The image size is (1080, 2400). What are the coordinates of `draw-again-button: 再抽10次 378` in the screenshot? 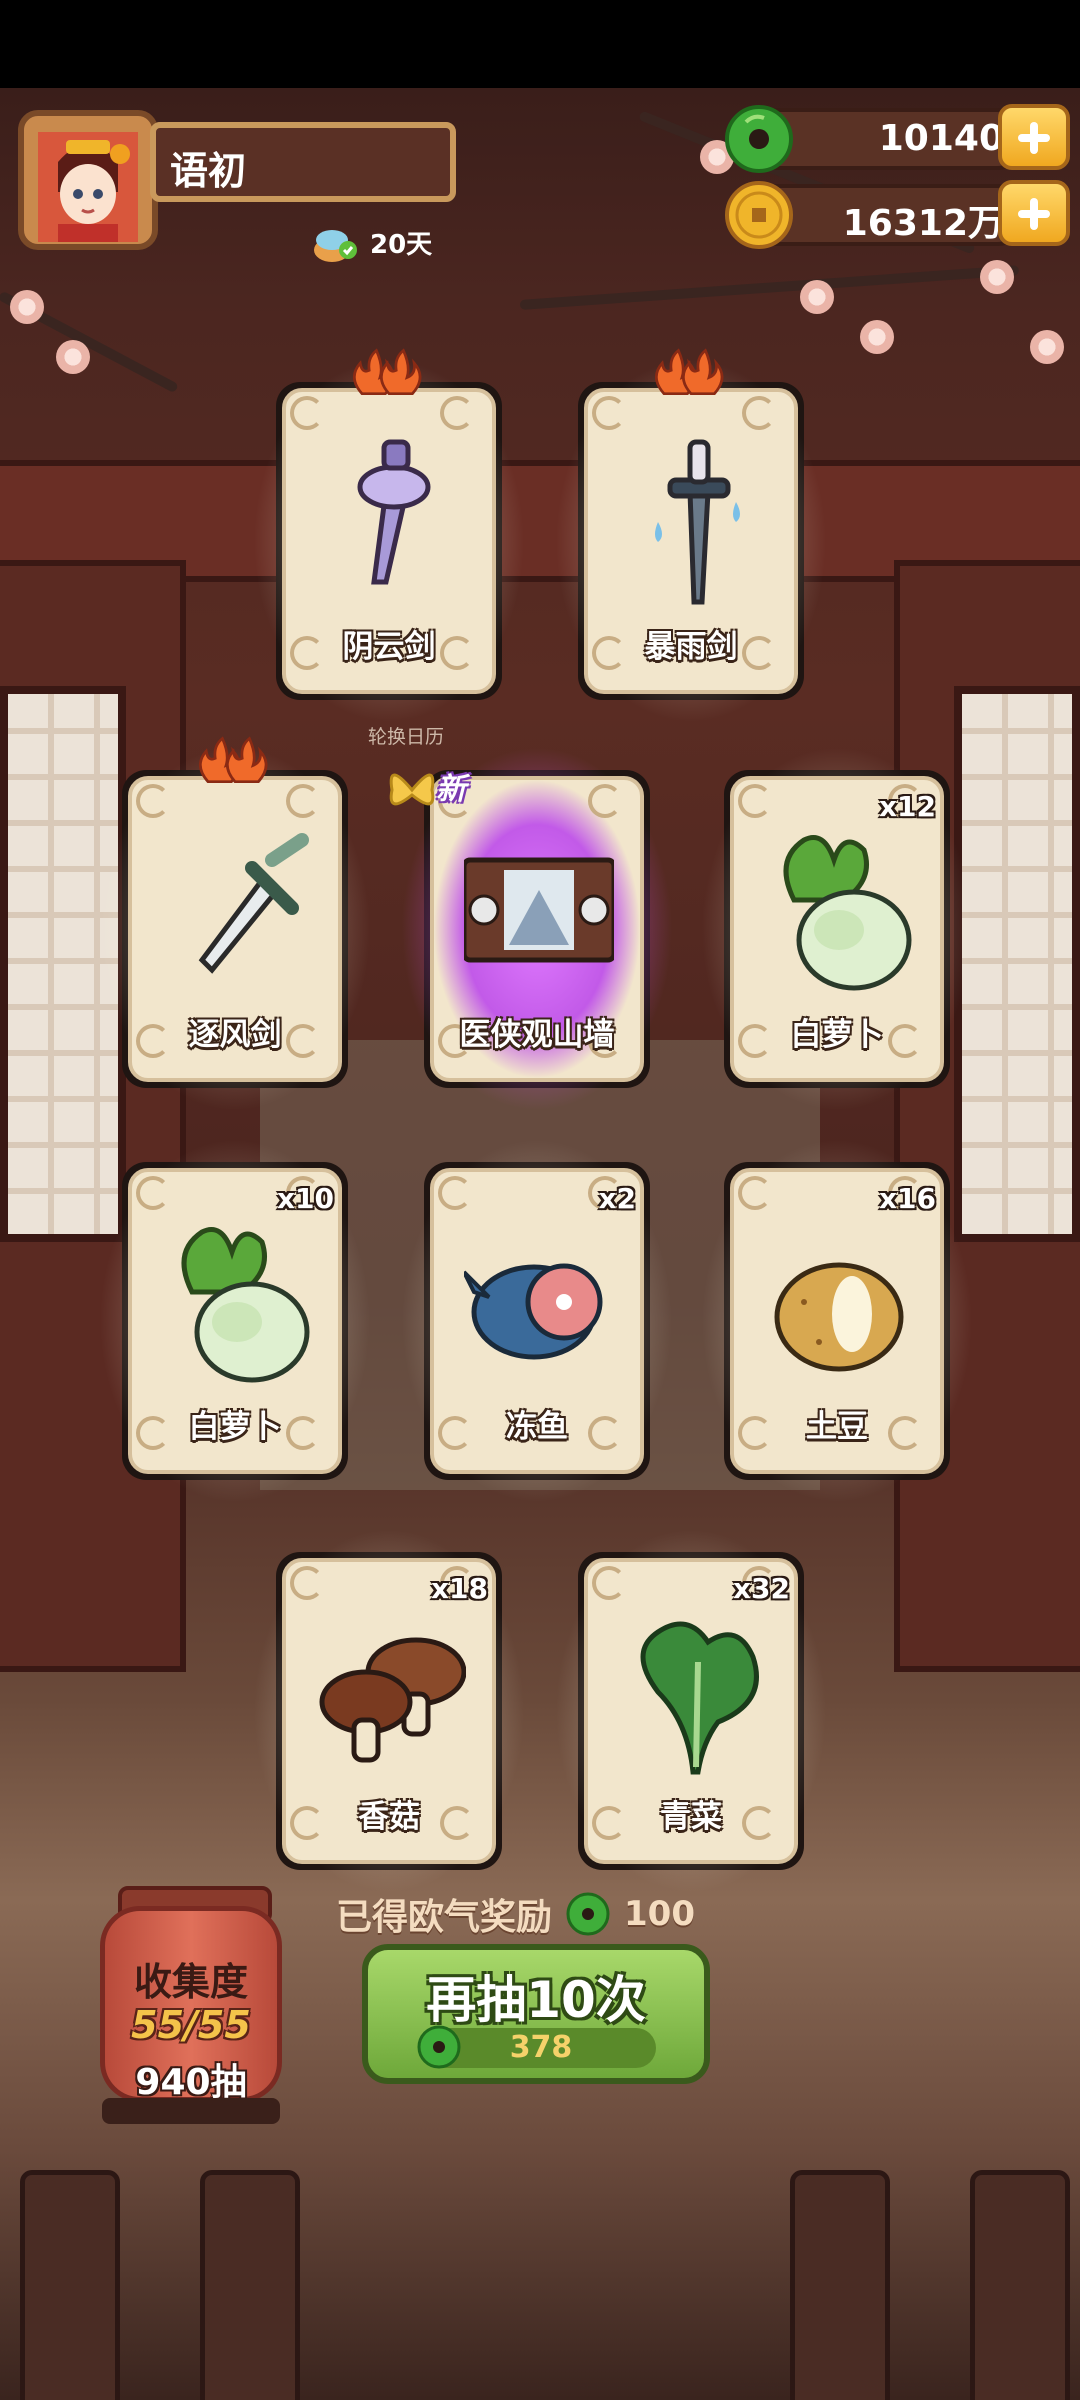 It's located at (536, 2014).